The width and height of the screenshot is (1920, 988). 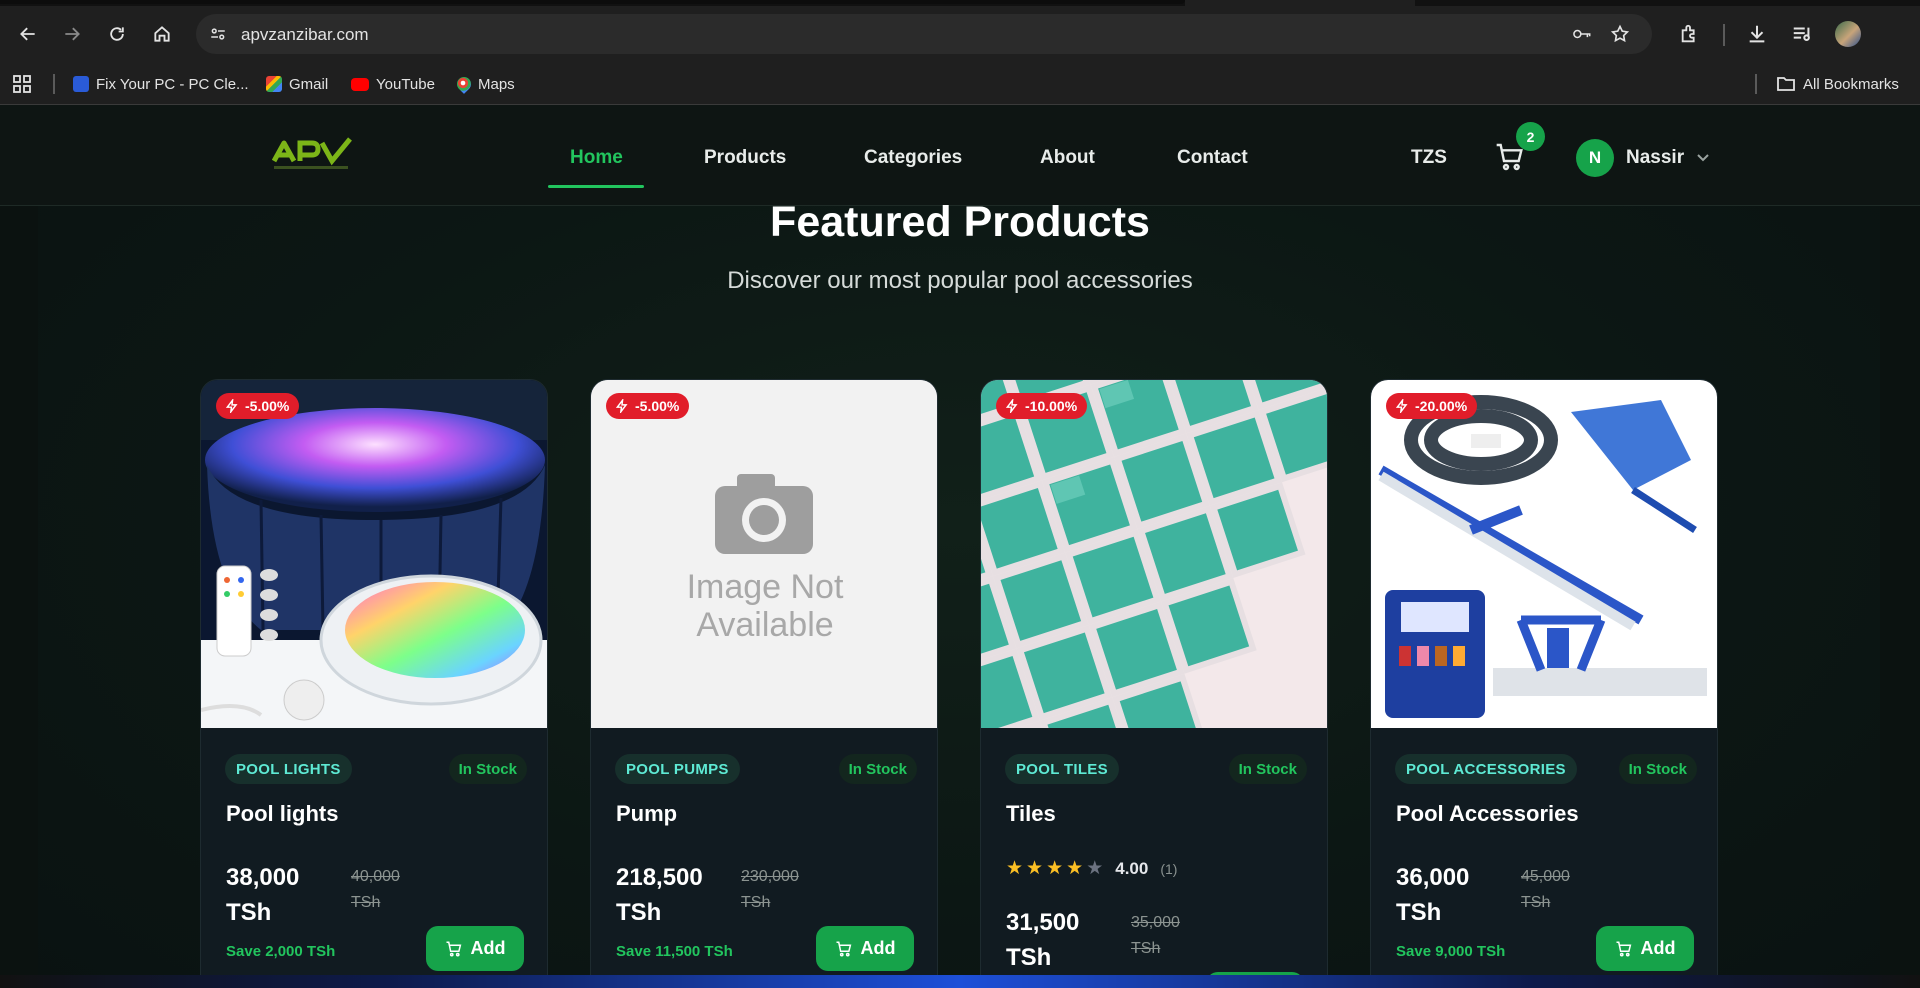 What do you see at coordinates (1486, 769) in the screenshot?
I see `category-chip: POOL ACCESSORIES` at bounding box center [1486, 769].